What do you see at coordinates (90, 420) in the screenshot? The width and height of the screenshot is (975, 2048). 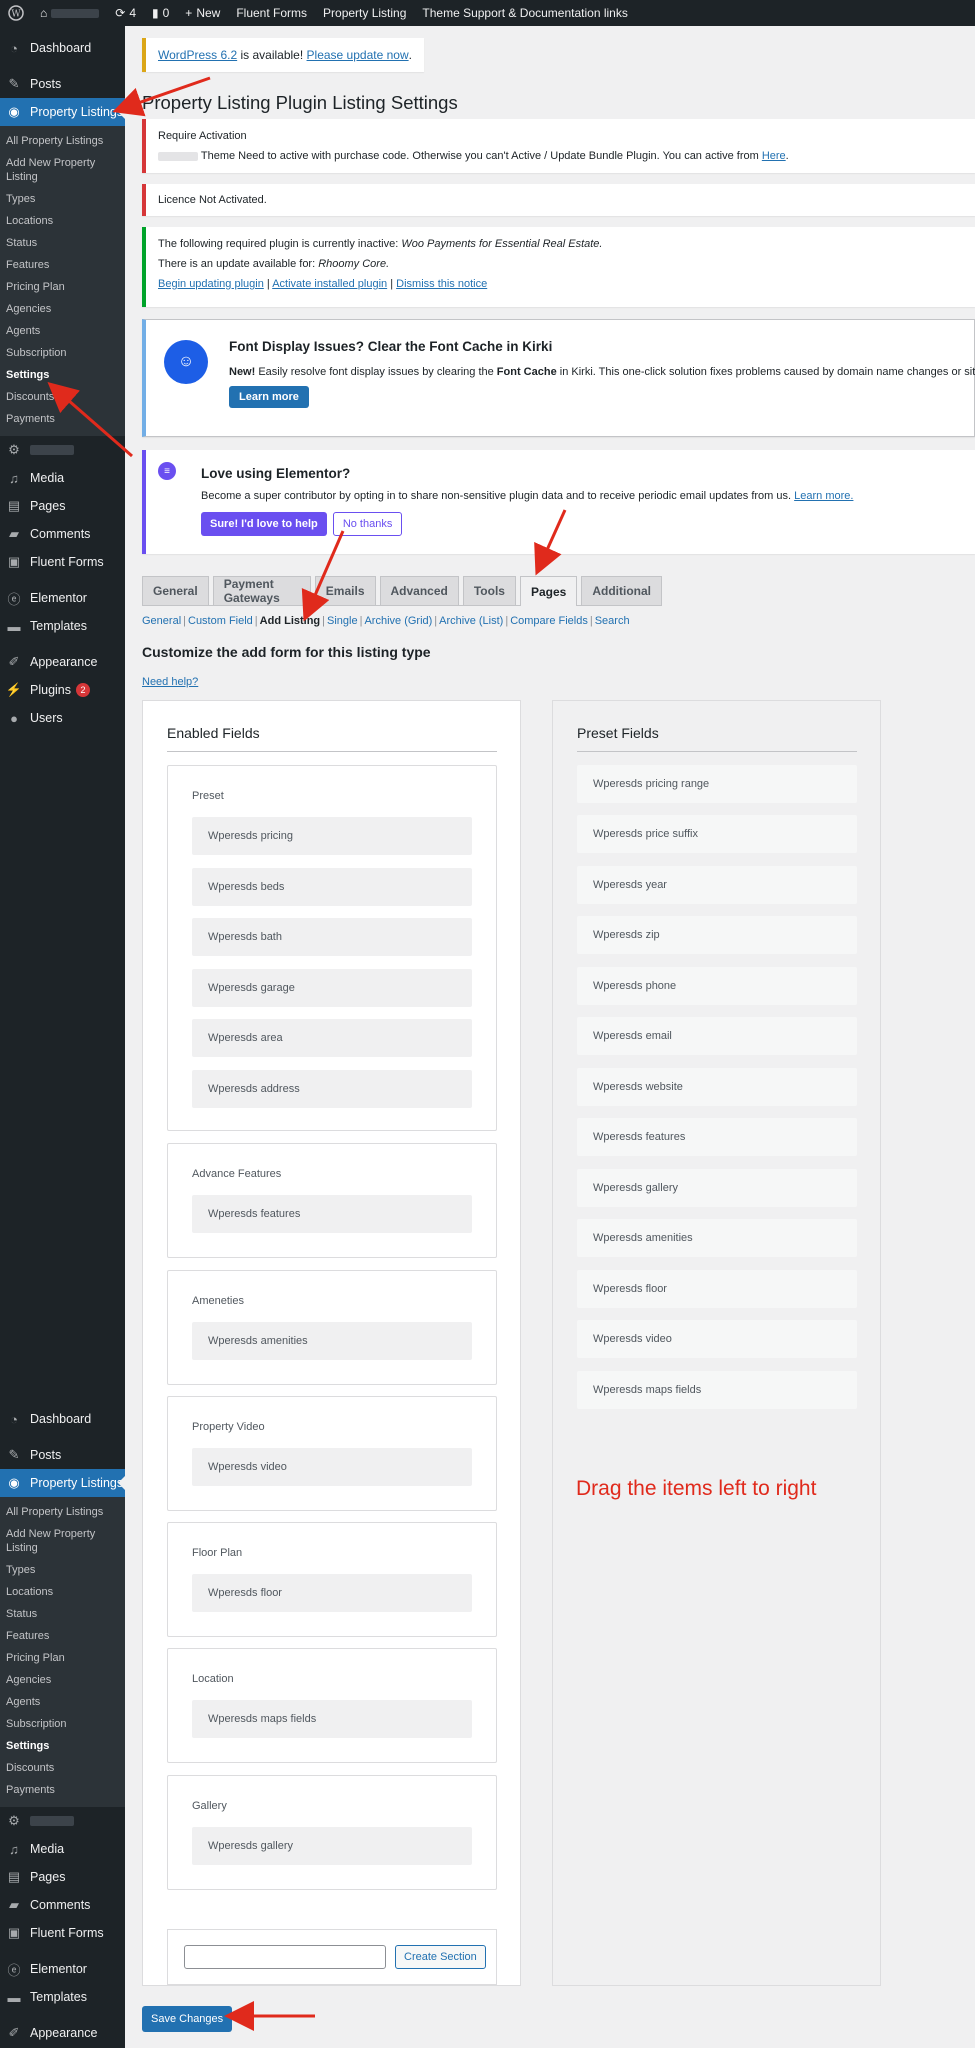 I see `arrow-to-settings` at bounding box center [90, 420].